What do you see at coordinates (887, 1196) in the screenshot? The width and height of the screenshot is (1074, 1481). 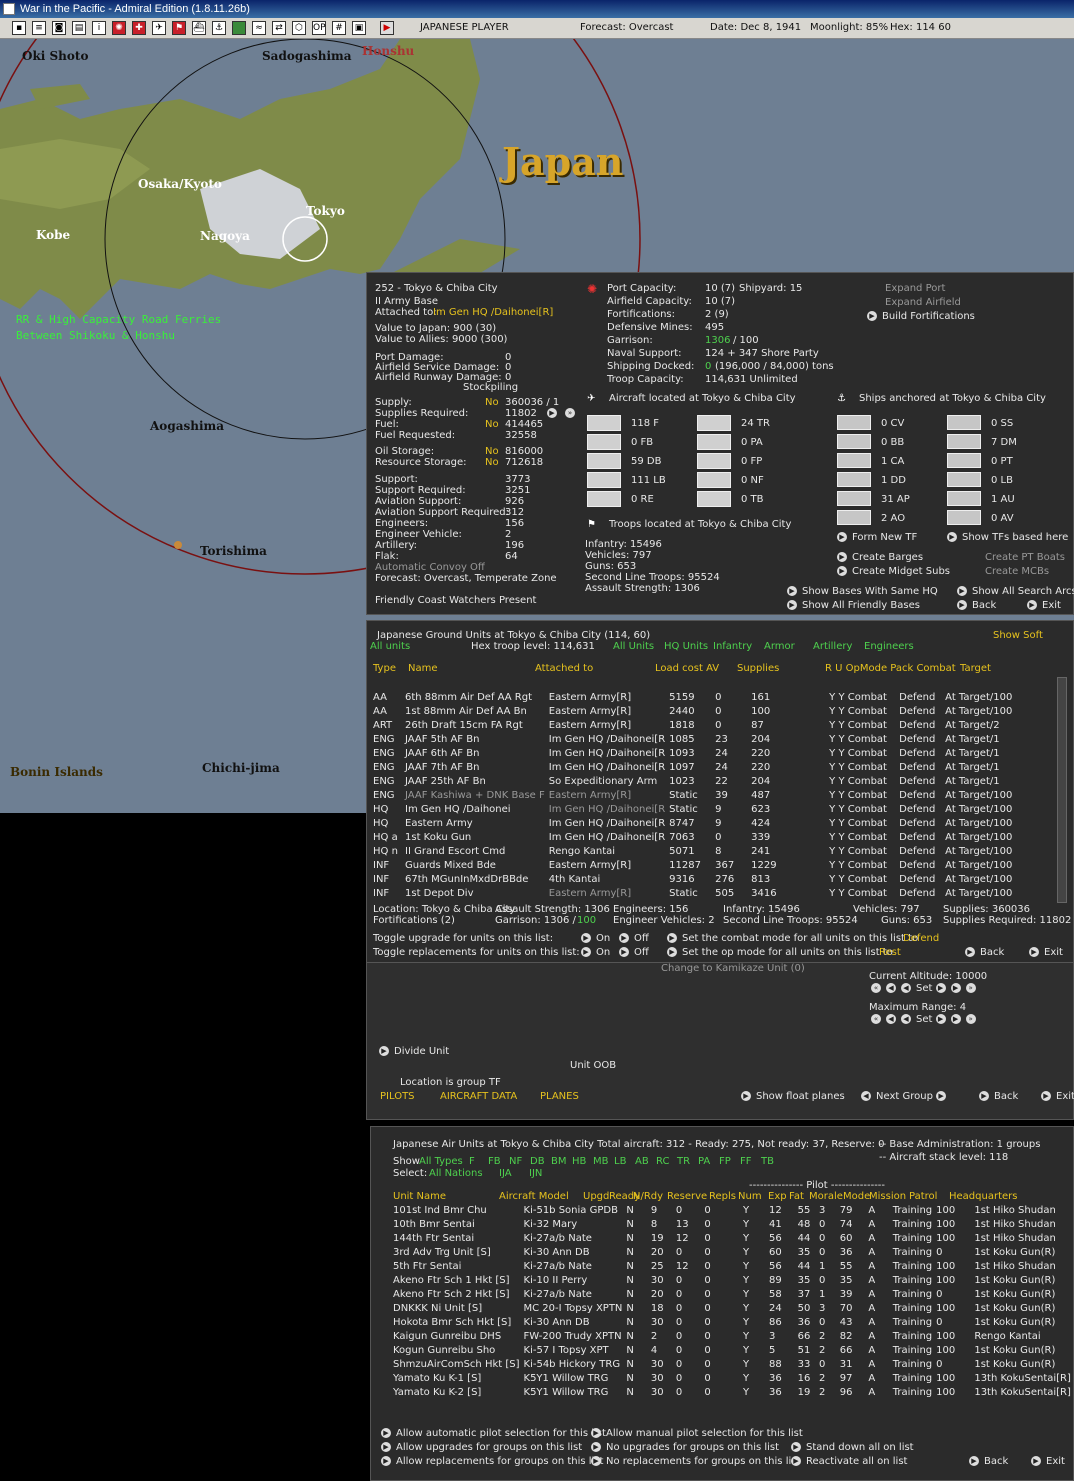 I see `air-col-header: Mission` at bounding box center [887, 1196].